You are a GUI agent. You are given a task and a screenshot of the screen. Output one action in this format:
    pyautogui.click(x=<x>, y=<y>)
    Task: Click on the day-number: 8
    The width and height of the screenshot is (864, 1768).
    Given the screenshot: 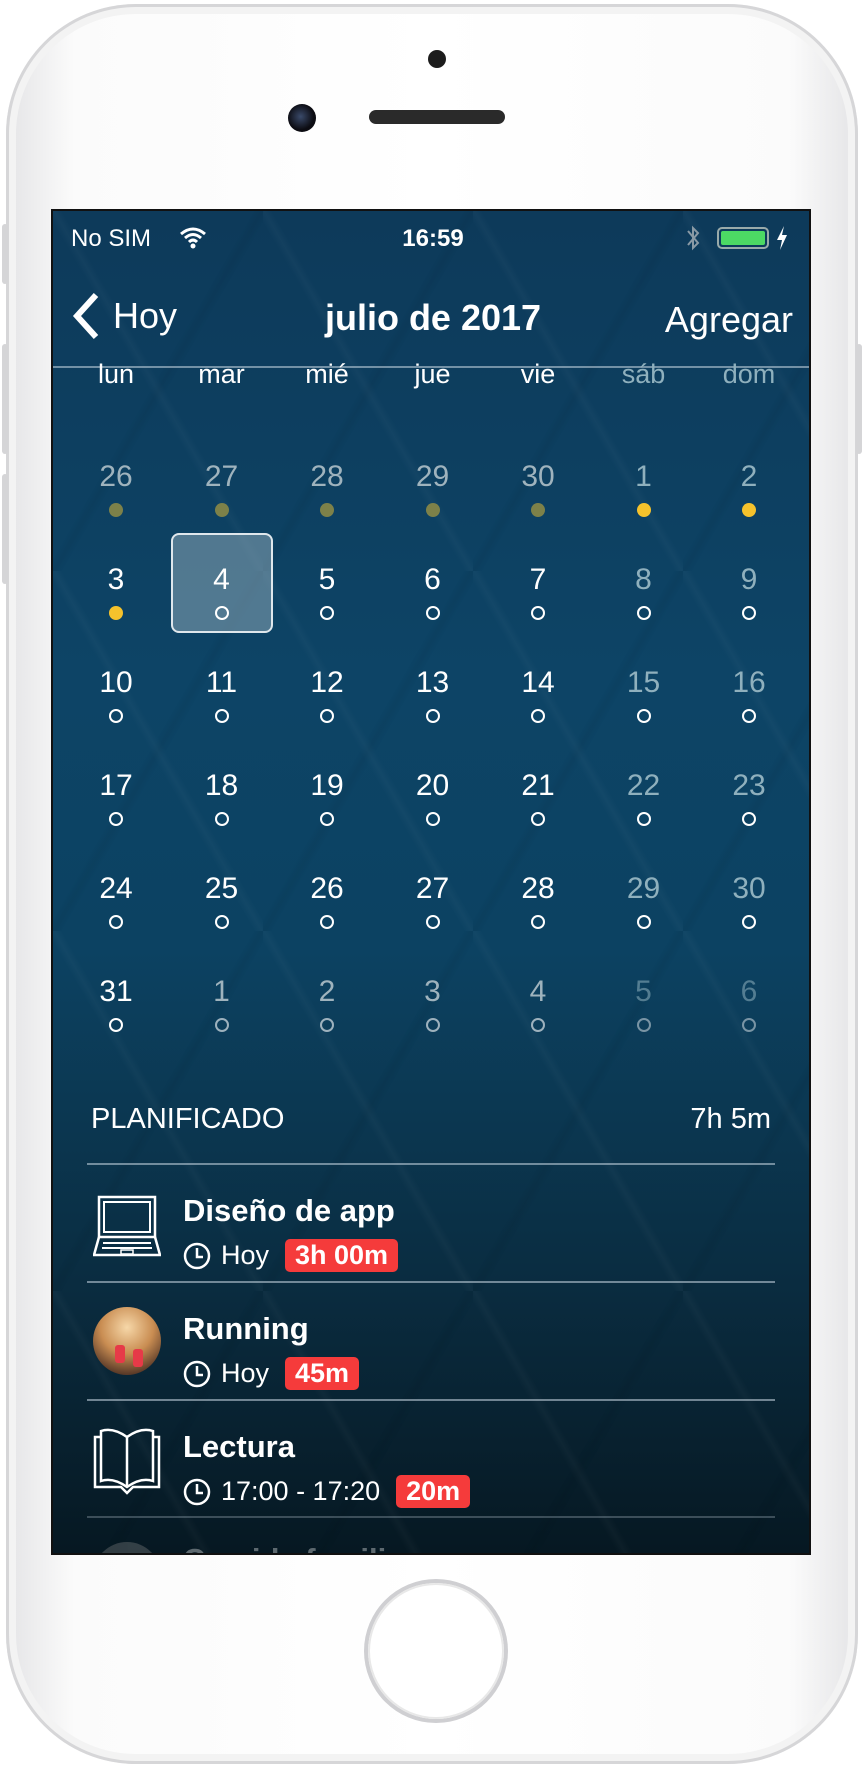 What is the action you would take?
    pyautogui.click(x=643, y=579)
    